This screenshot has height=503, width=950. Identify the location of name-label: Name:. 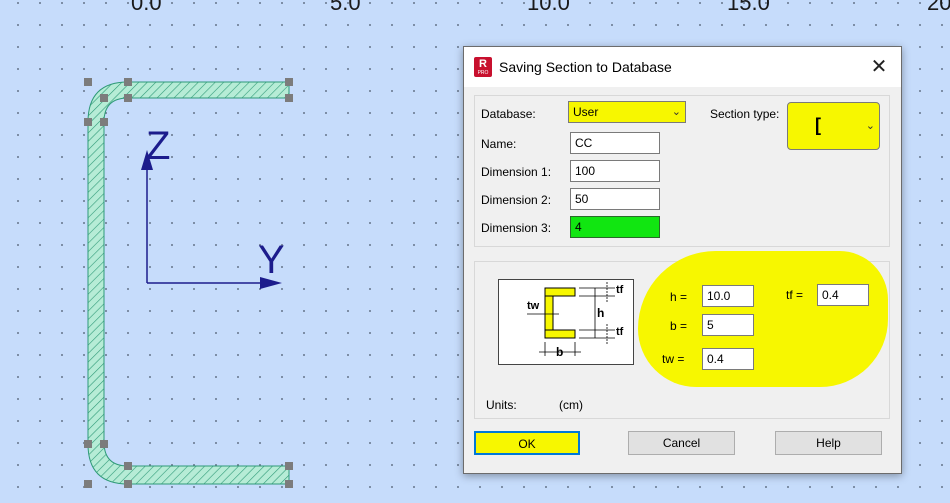
(499, 144).